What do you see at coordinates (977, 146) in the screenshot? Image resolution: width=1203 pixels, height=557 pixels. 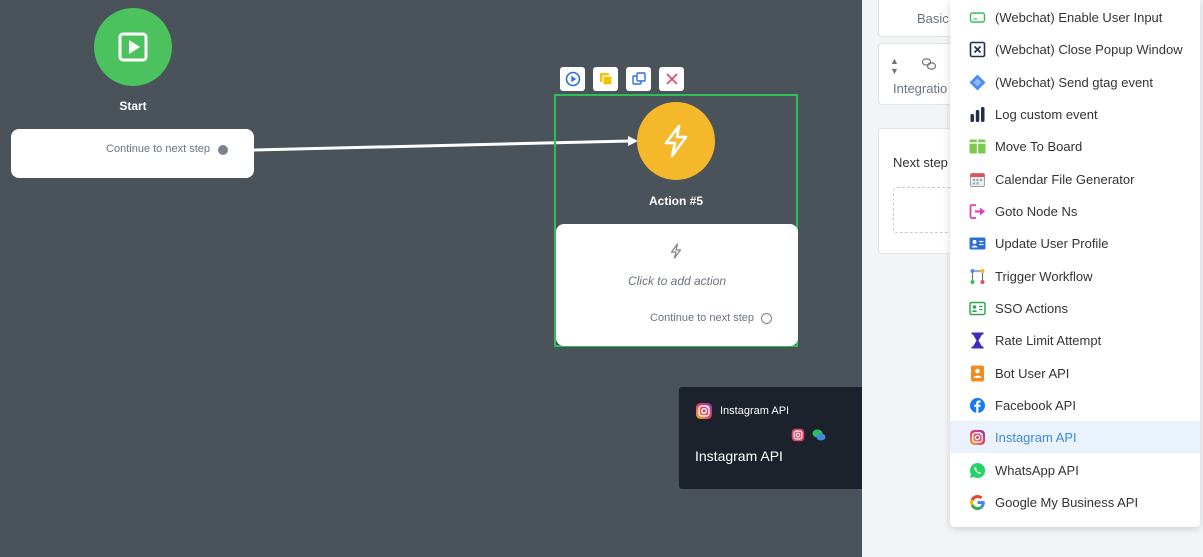 I see `board-icon` at bounding box center [977, 146].